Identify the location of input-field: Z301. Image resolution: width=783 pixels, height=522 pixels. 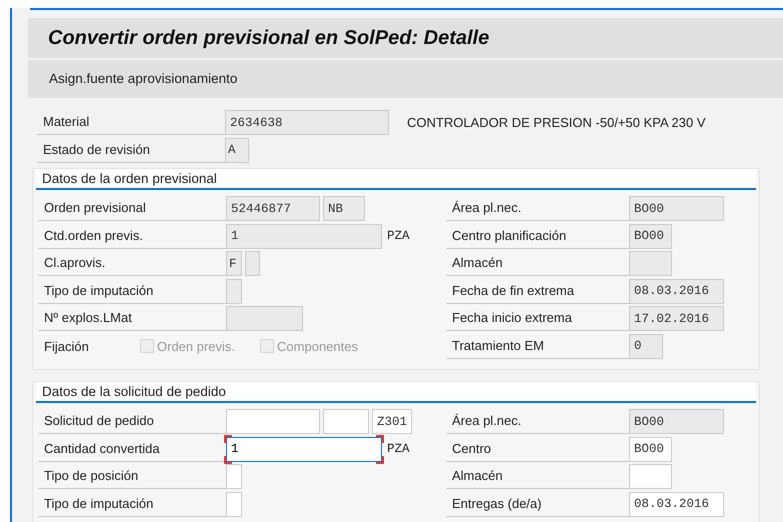
(392, 421).